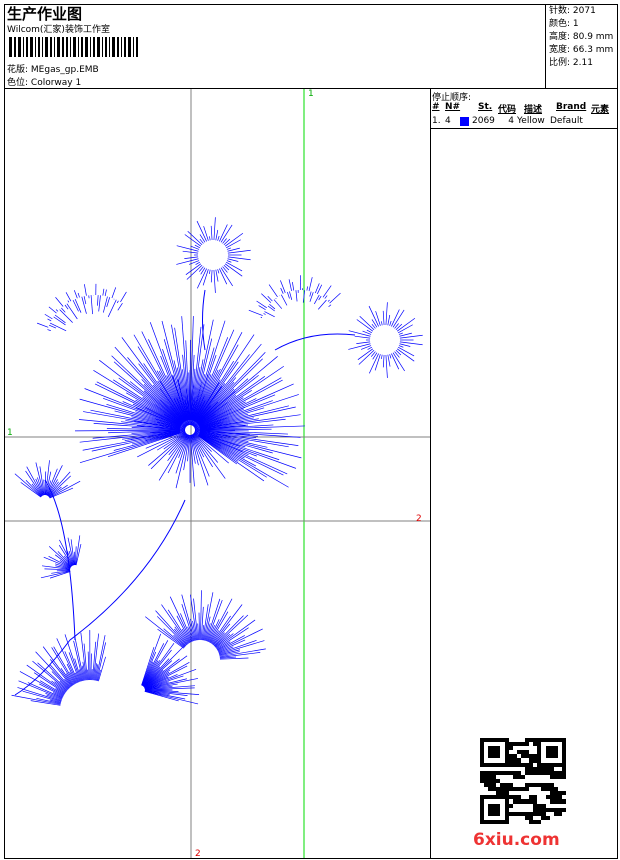 The height and width of the screenshot is (860, 620). What do you see at coordinates (563, 821) in the screenshot?
I see `qr-module` at bounding box center [563, 821].